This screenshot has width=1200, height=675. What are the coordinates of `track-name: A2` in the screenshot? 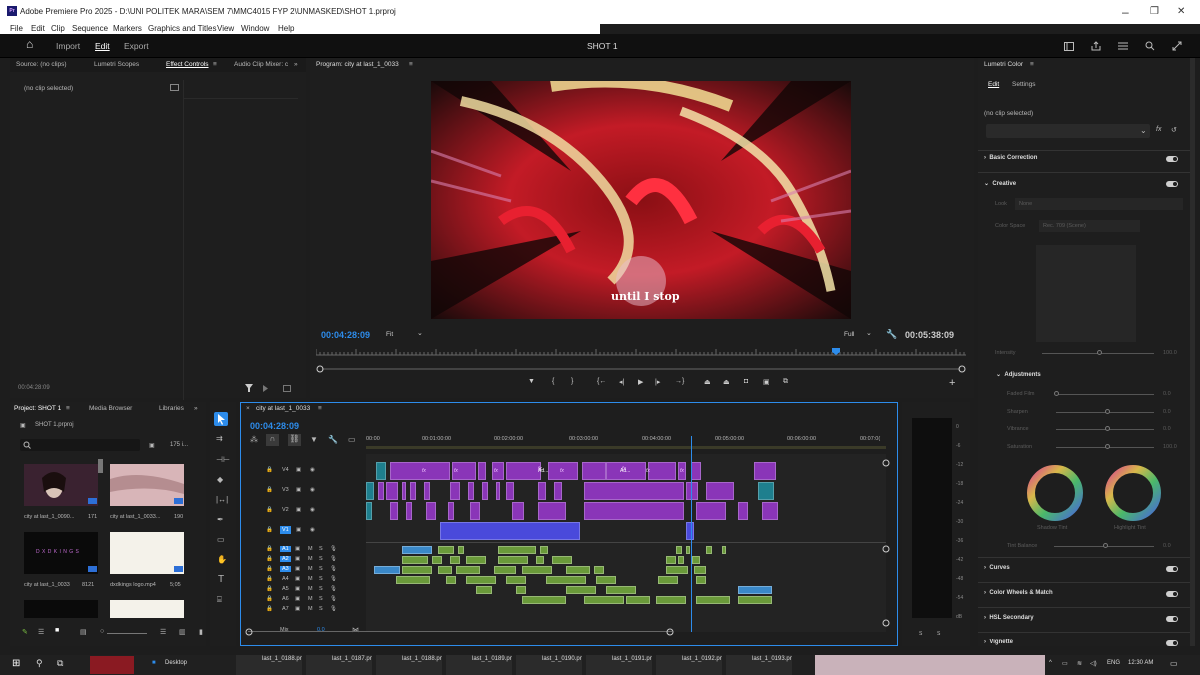 It's located at (285, 559).